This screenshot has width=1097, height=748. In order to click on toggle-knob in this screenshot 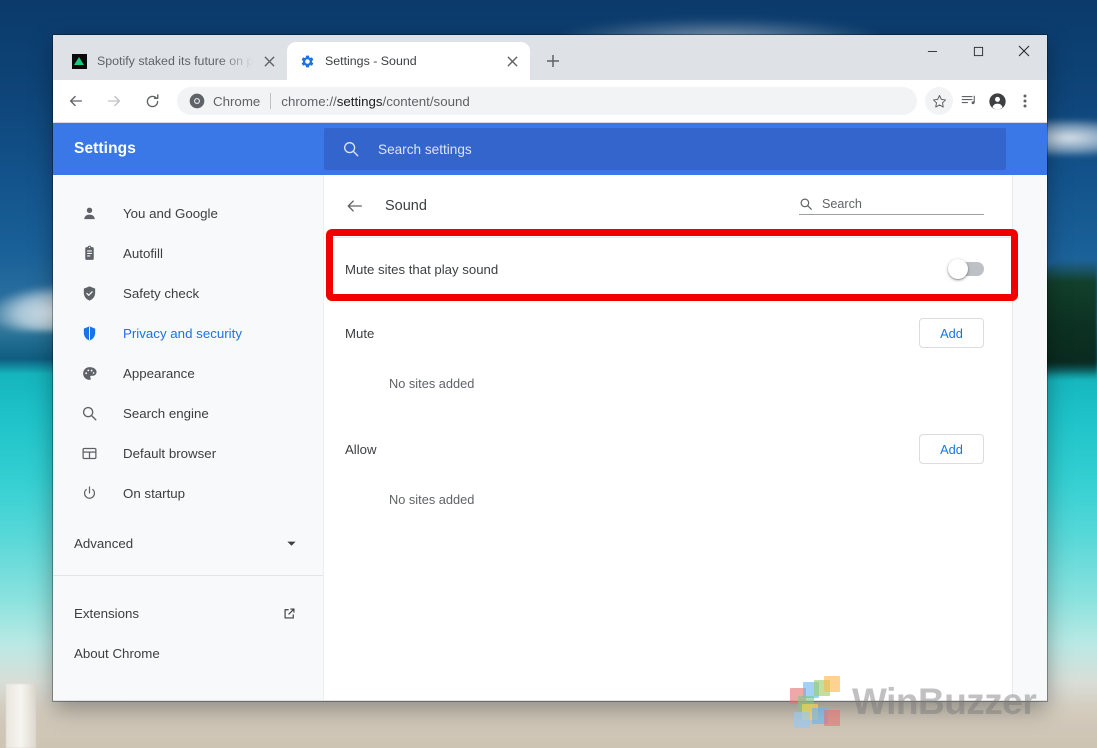, I will do `click(958, 269)`.